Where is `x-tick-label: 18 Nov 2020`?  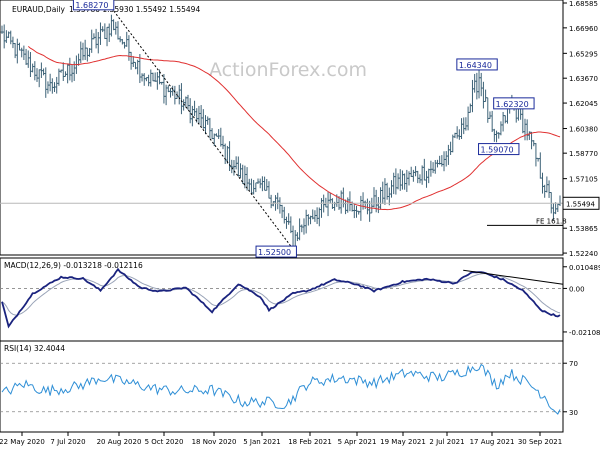 x-tick-label: 18 Nov 2020 is located at coordinates (214, 442).